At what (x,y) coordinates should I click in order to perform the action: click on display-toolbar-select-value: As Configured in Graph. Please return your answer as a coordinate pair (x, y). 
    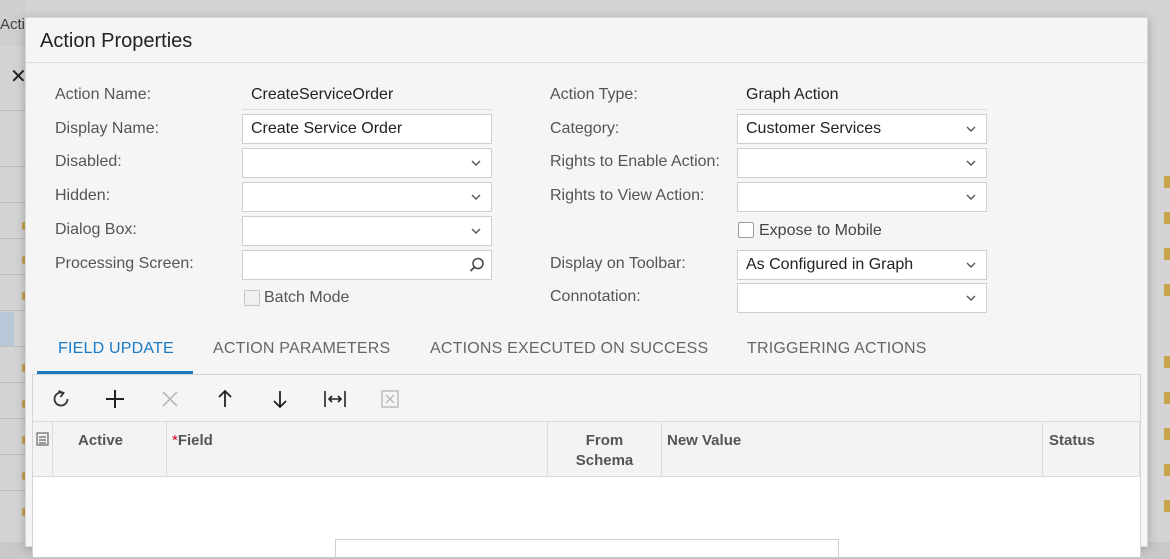
    Looking at the image, I should click on (830, 264).